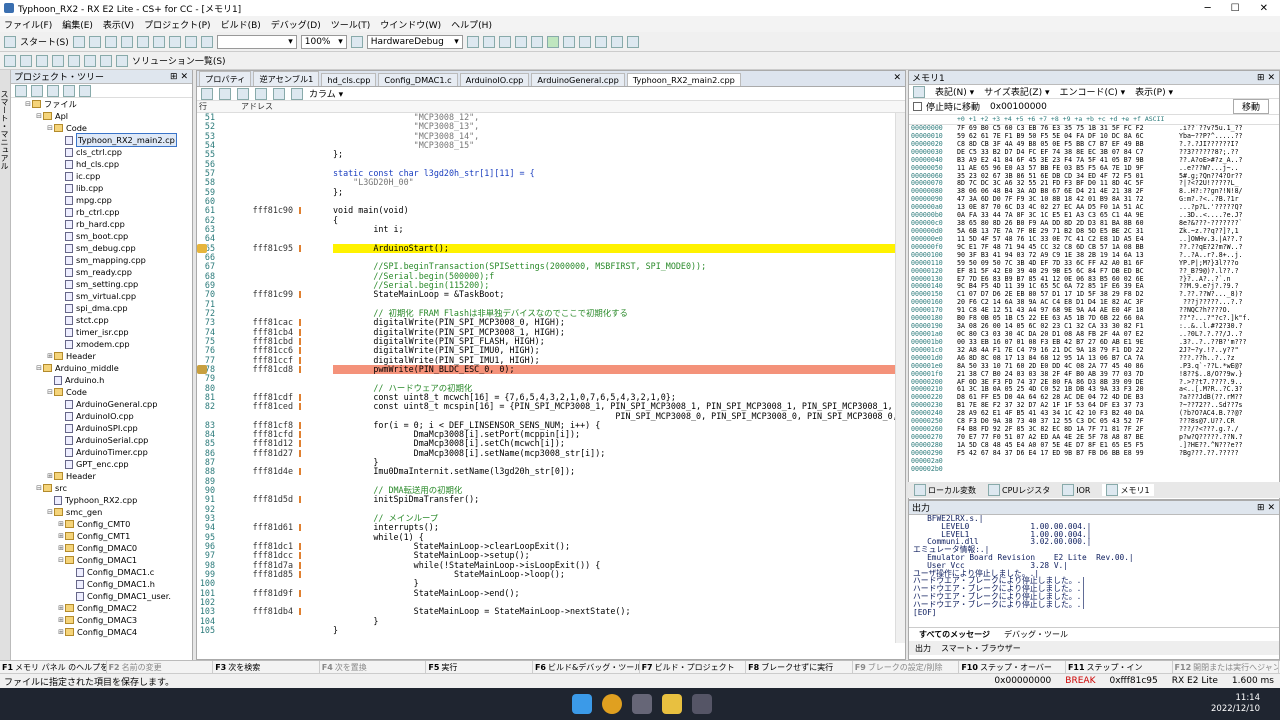 The width and height of the screenshot is (1280, 720). What do you see at coordinates (101, 332) in the screenshot?
I see `tree-file: timer_isr.cpp` at bounding box center [101, 332].